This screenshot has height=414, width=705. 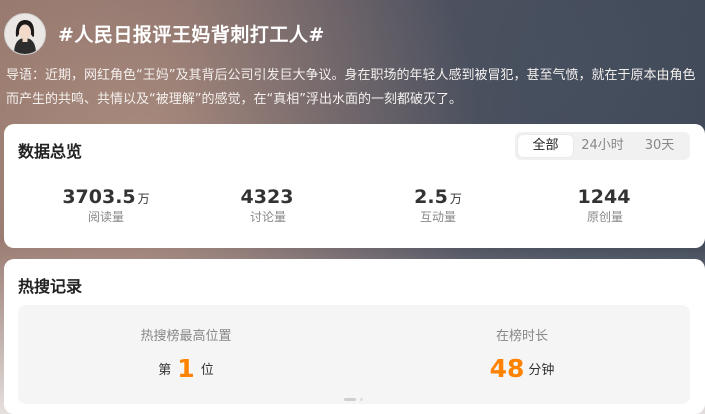 What do you see at coordinates (50, 151) in the screenshot?
I see `overview-title: 数据总览` at bounding box center [50, 151].